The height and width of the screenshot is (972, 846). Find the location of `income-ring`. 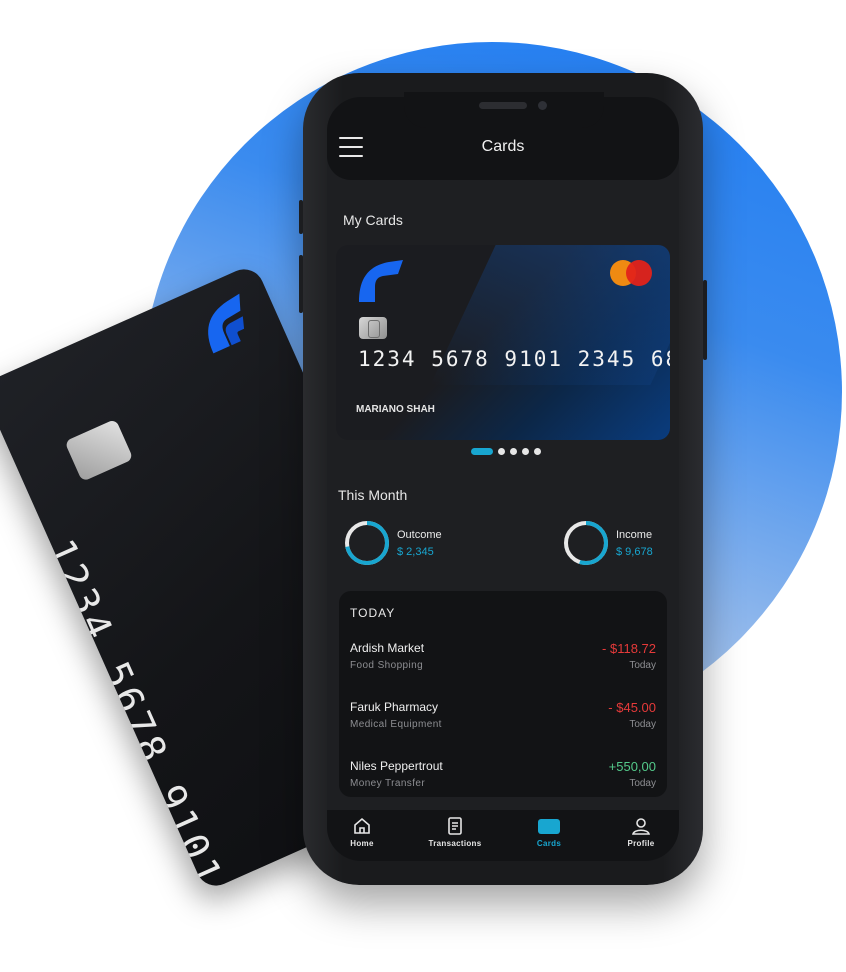

income-ring is located at coordinates (586, 543).